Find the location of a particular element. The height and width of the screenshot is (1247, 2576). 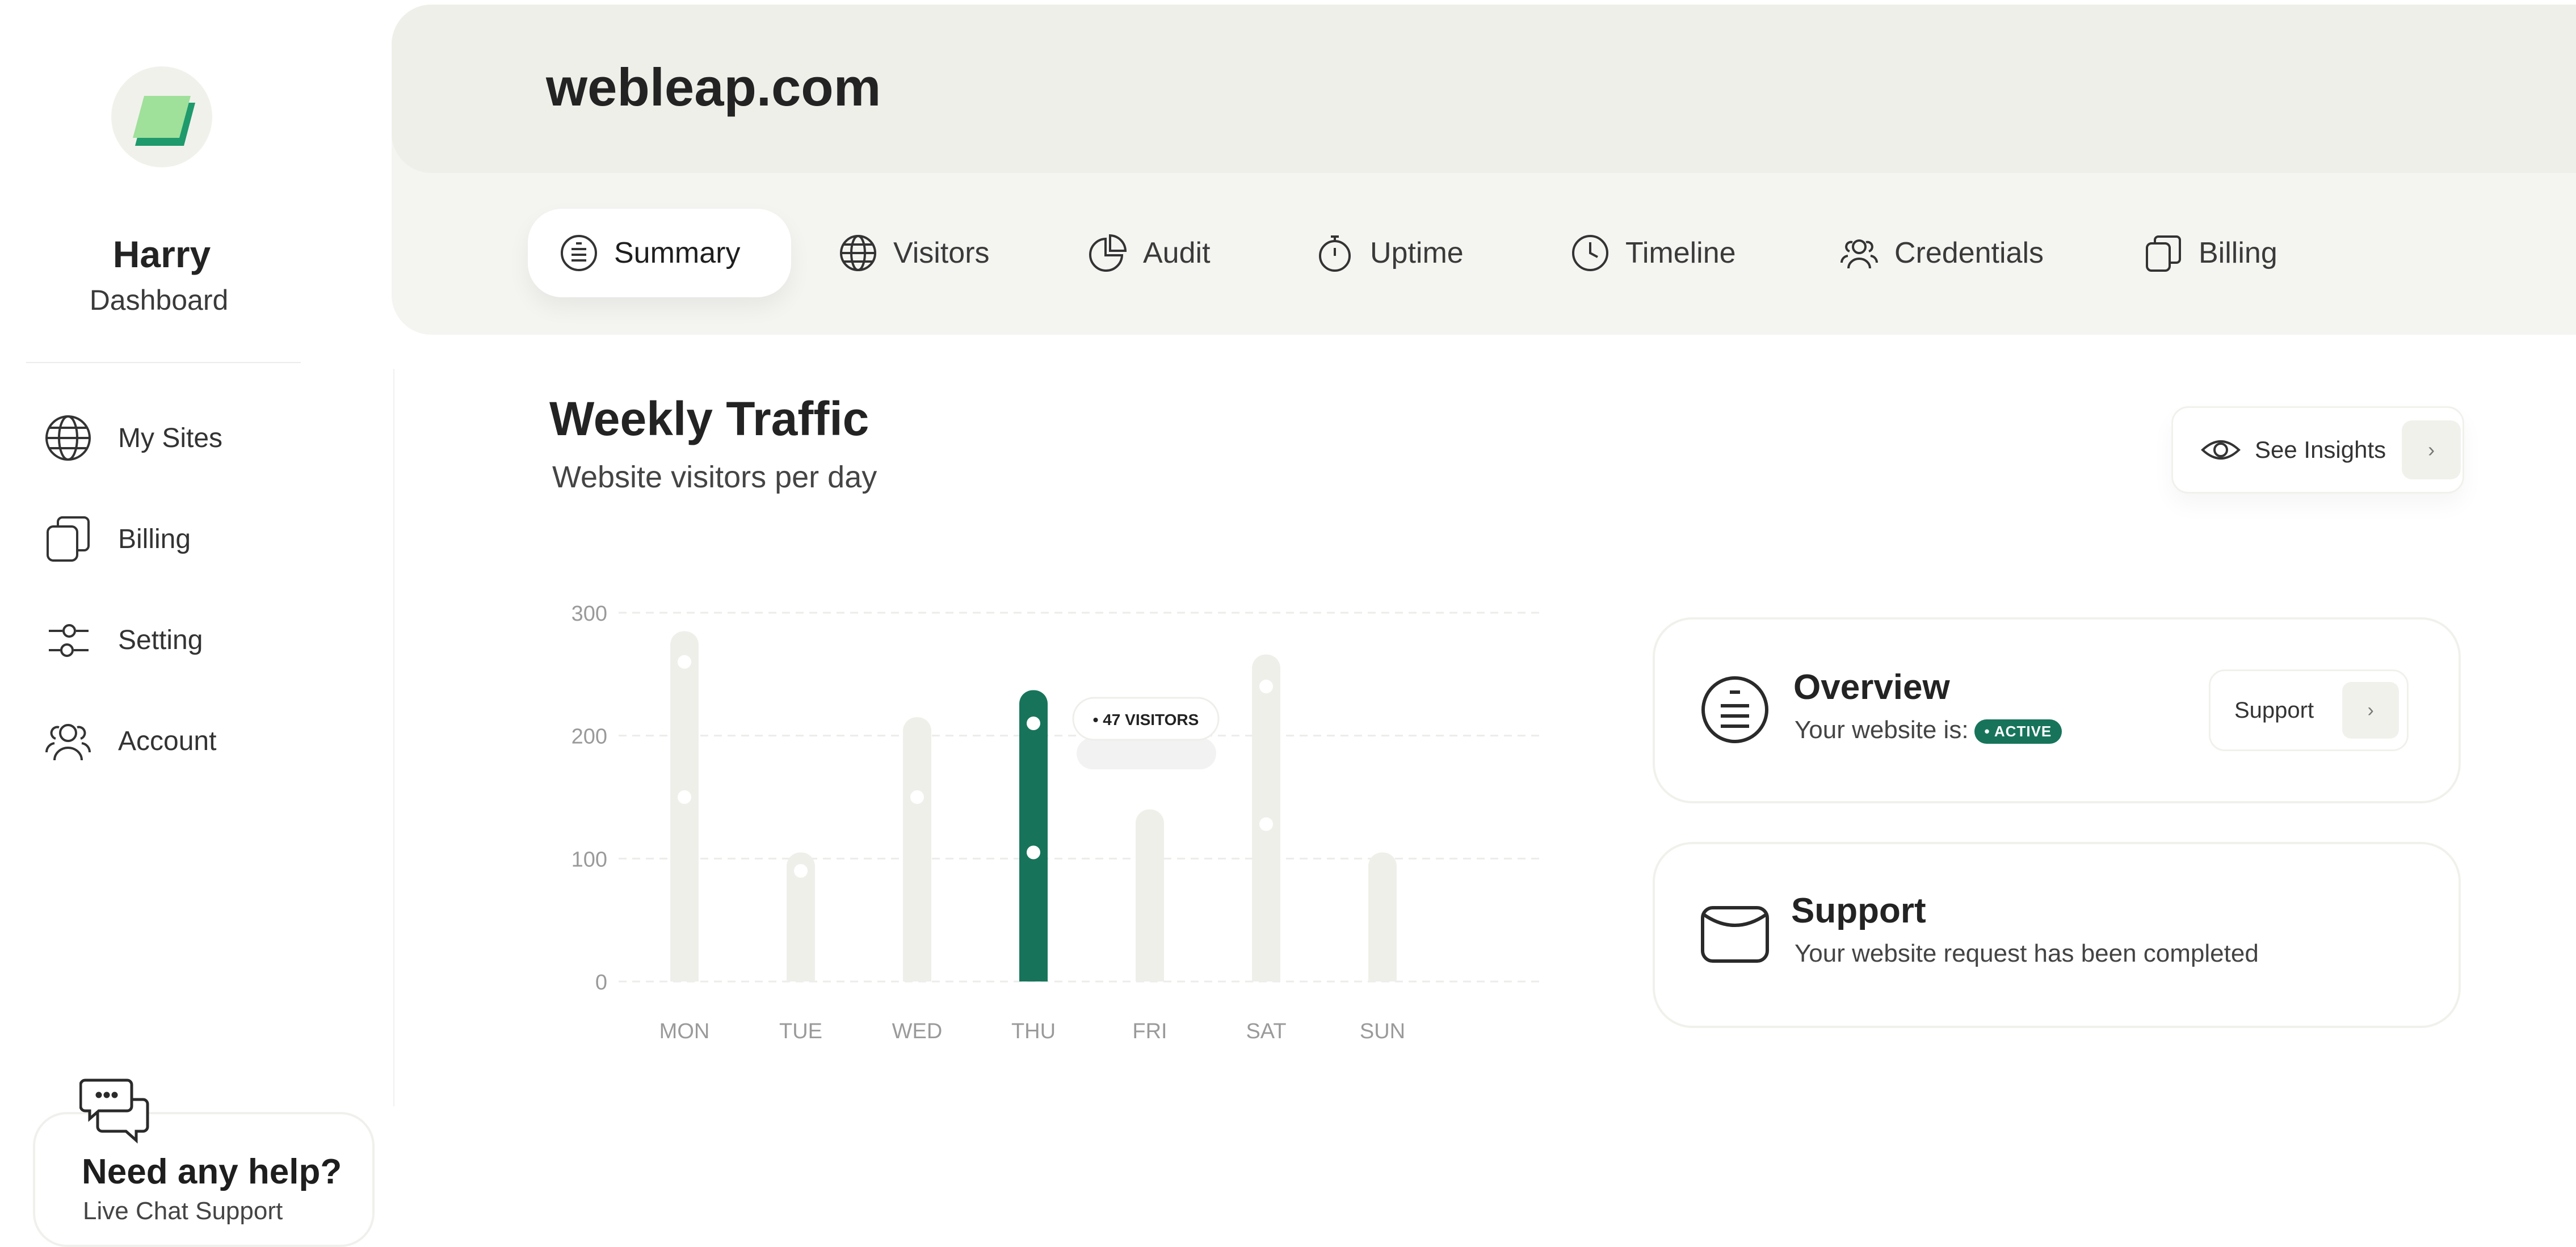

tab-label: Audit is located at coordinates (1177, 253).